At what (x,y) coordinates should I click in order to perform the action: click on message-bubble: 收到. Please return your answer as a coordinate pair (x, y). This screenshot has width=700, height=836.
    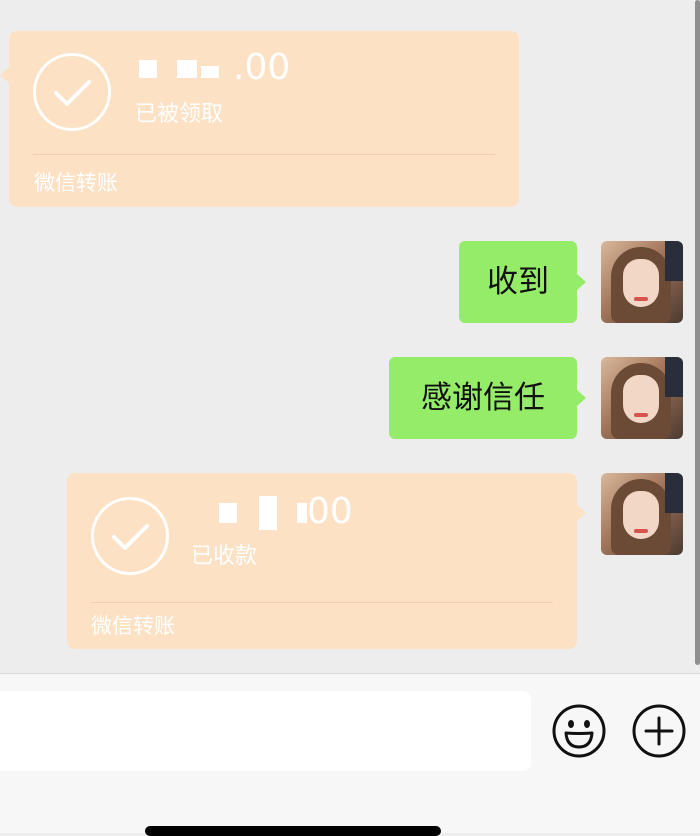
    Looking at the image, I should click on (522, 282).